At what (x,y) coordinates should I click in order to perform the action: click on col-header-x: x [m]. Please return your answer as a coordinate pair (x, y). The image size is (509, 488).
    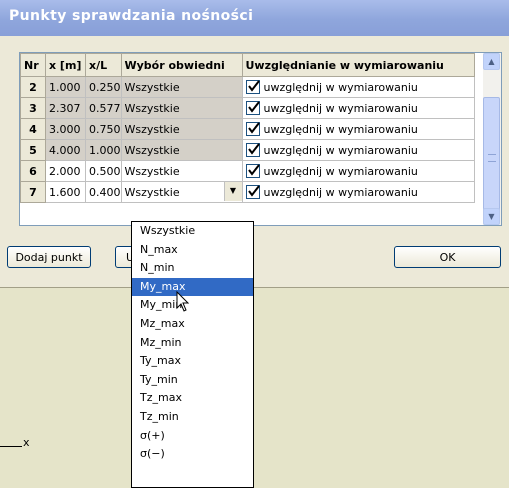
    Looking at the image, I should click on (65, 65).